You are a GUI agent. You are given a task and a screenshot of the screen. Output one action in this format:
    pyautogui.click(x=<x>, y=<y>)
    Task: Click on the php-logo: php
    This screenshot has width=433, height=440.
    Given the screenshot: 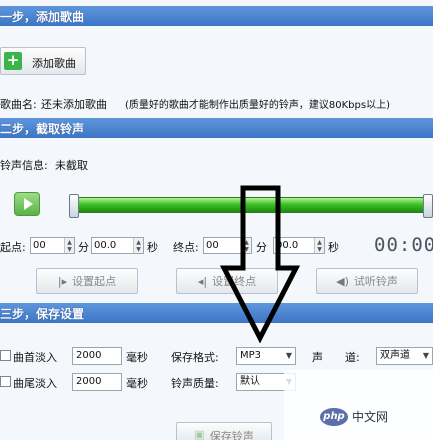 What is the action you would take?
    pyautogui.click(x=334, y=417)
    